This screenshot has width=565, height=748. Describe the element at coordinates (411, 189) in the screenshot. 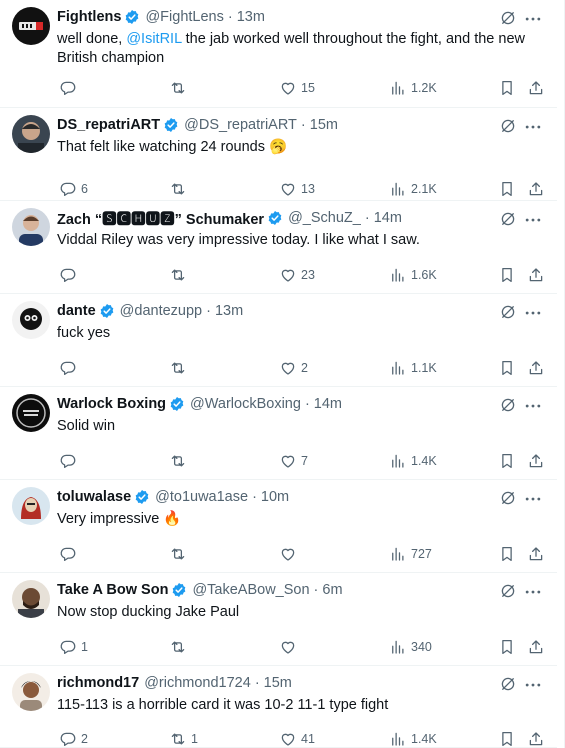

I see `views-button: 2.1K` at that location.